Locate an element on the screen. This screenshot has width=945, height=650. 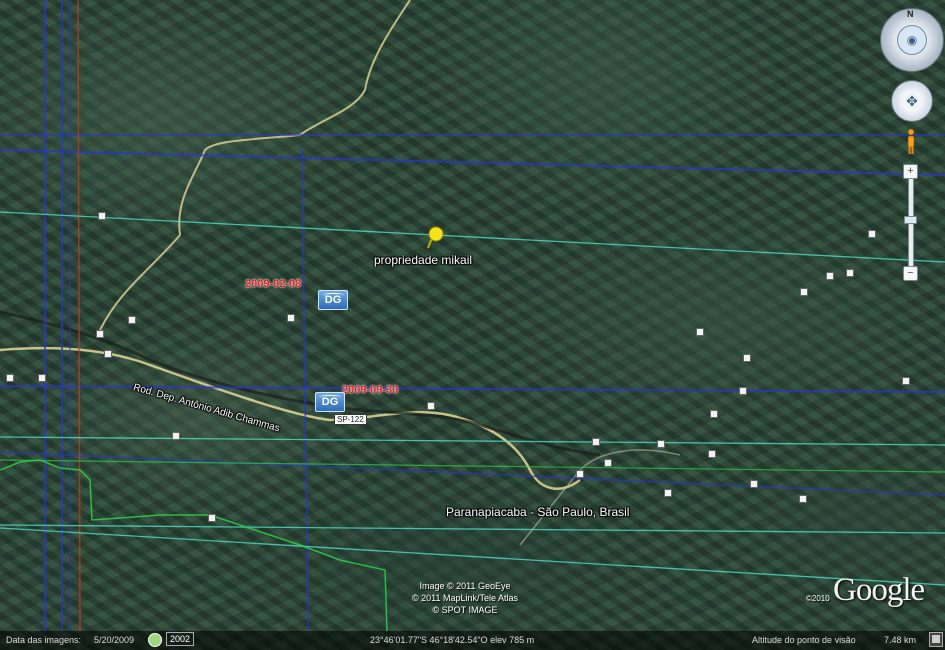
imagery-date-label: 2009-02-08 is located at coordinates (273, 284).